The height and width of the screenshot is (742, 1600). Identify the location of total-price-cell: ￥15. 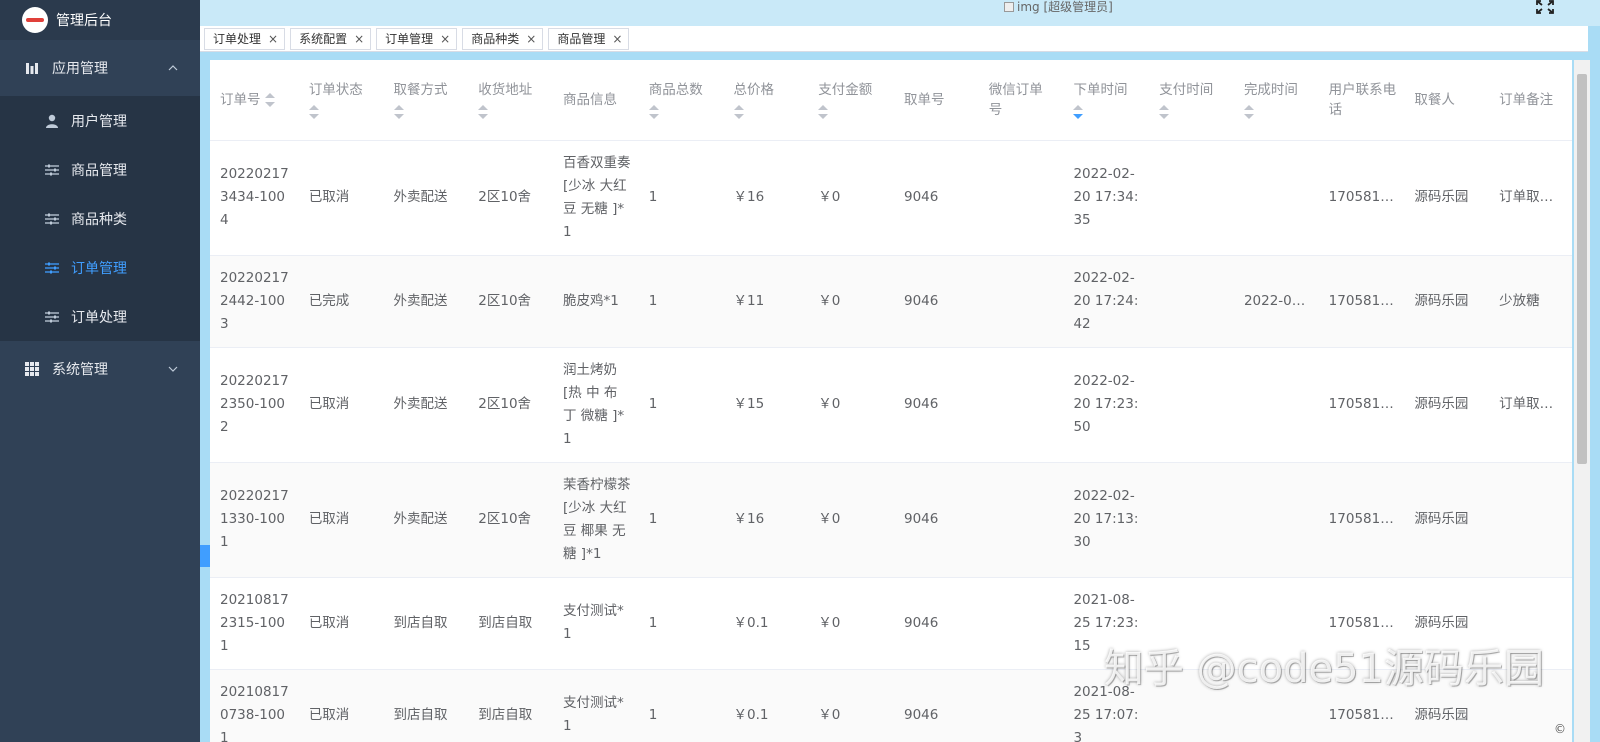
(766, 405).